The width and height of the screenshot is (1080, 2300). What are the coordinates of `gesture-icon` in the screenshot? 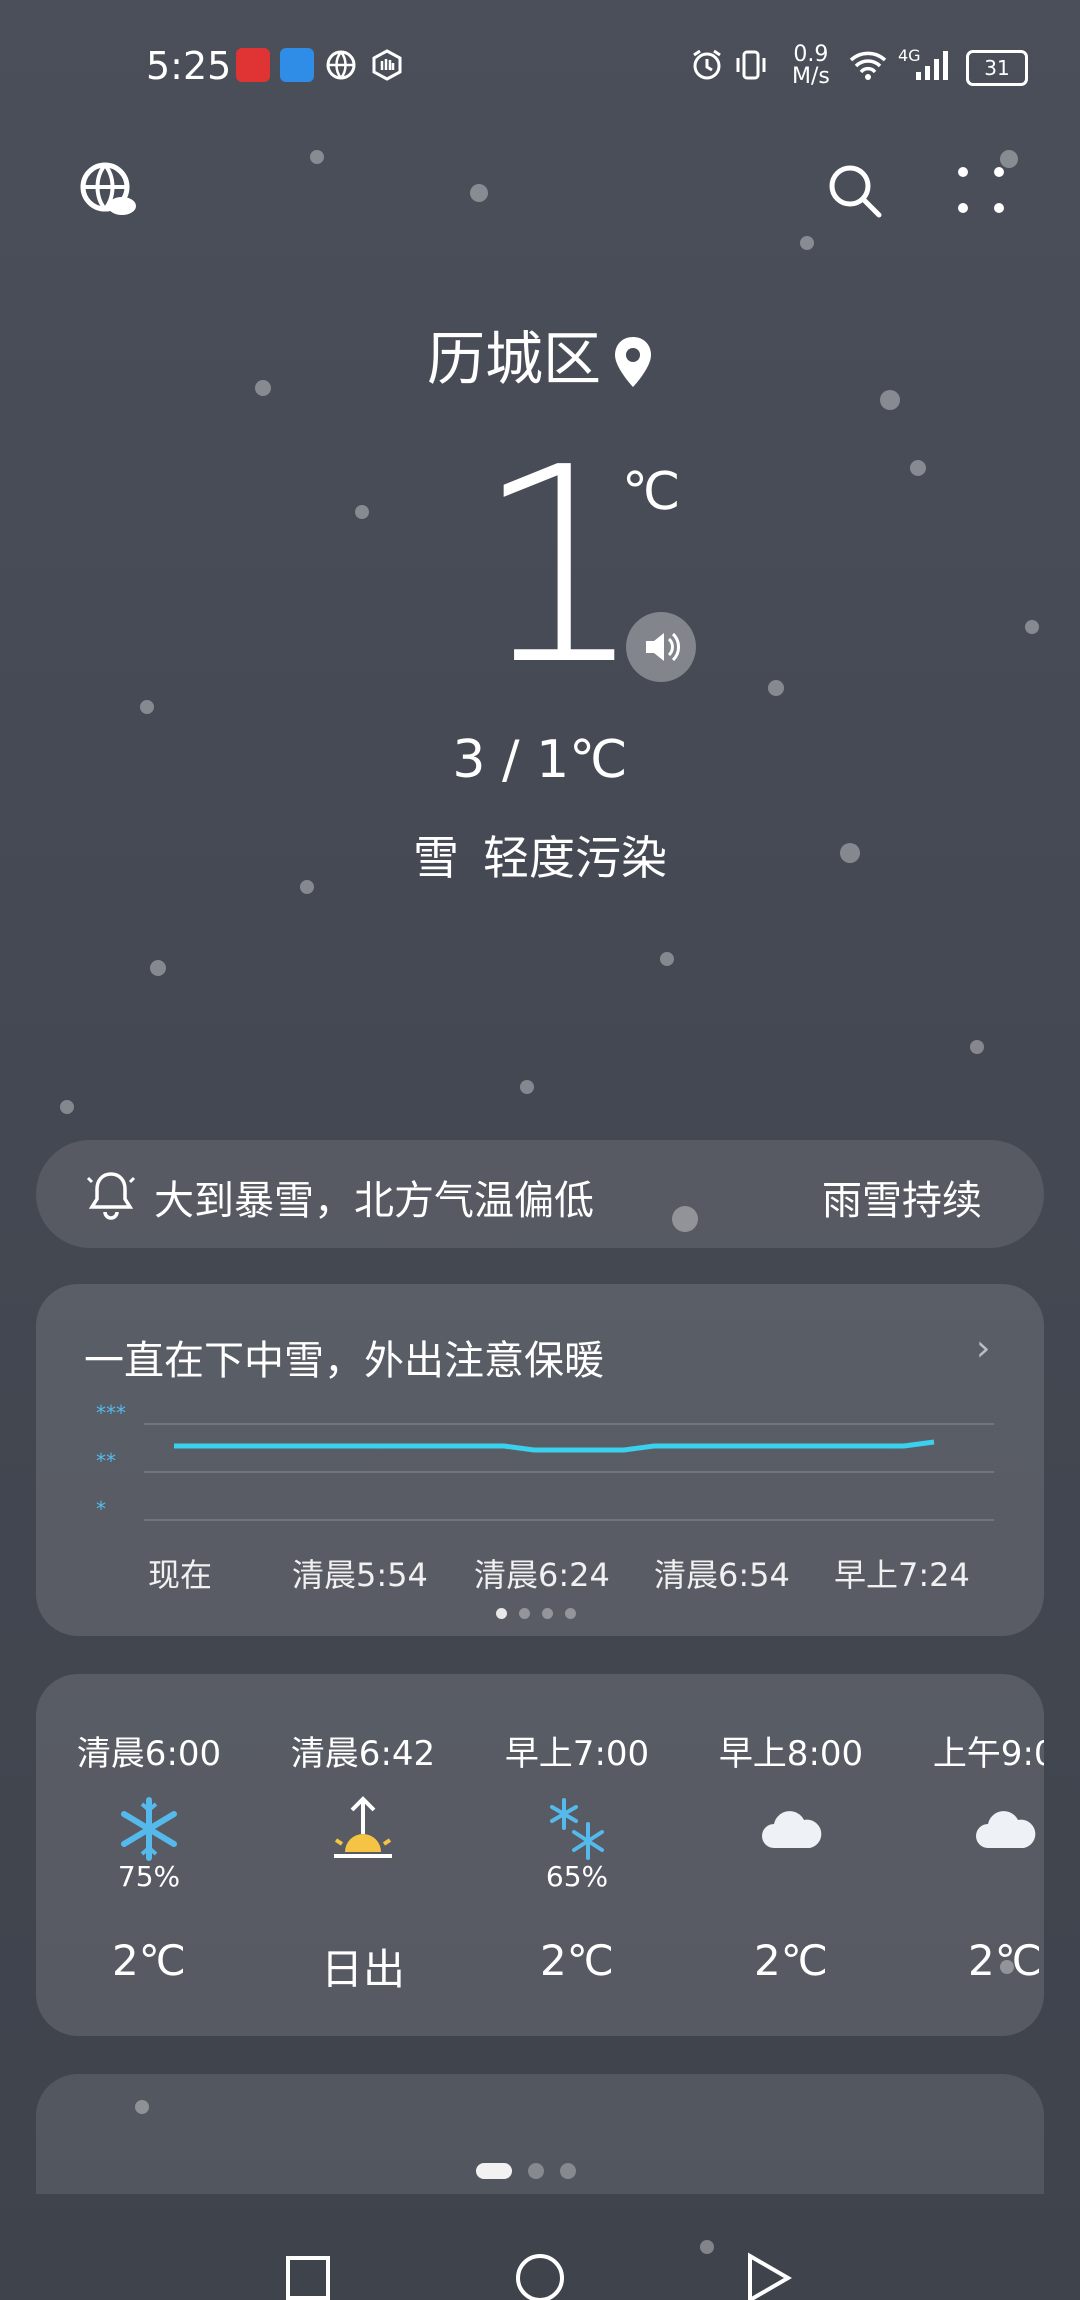 It's located at (387, 65).